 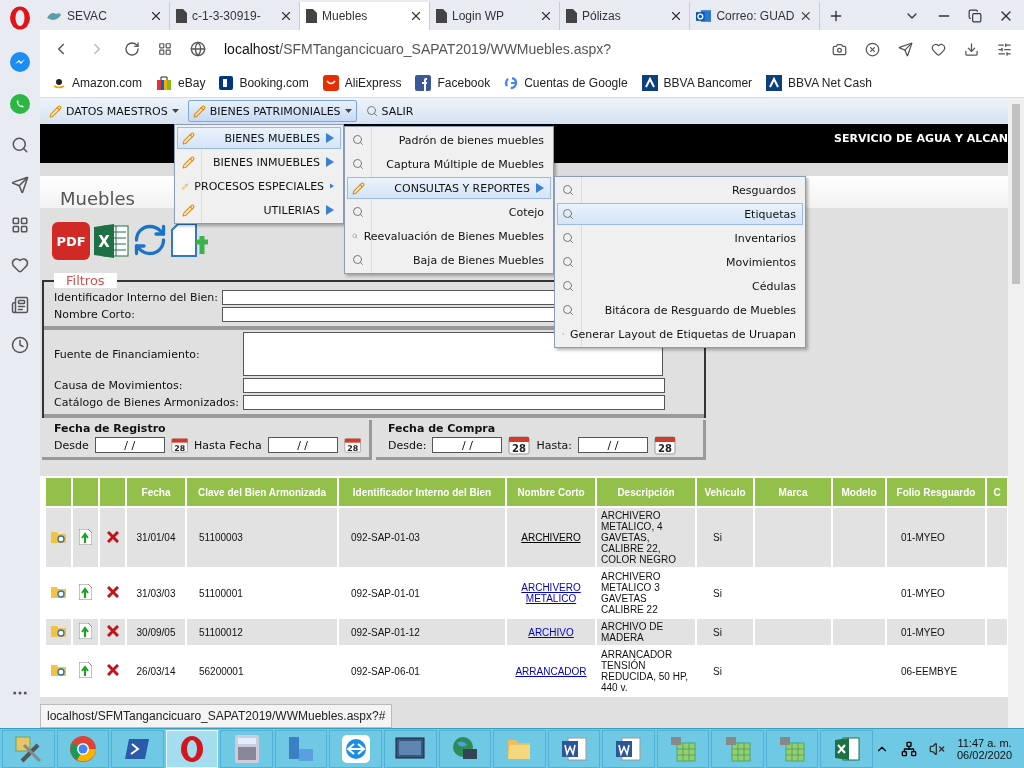 What do you see at coordinates (132, 49) in the screenshot?
I see `reload-icon` at bounding box center [132, 49].